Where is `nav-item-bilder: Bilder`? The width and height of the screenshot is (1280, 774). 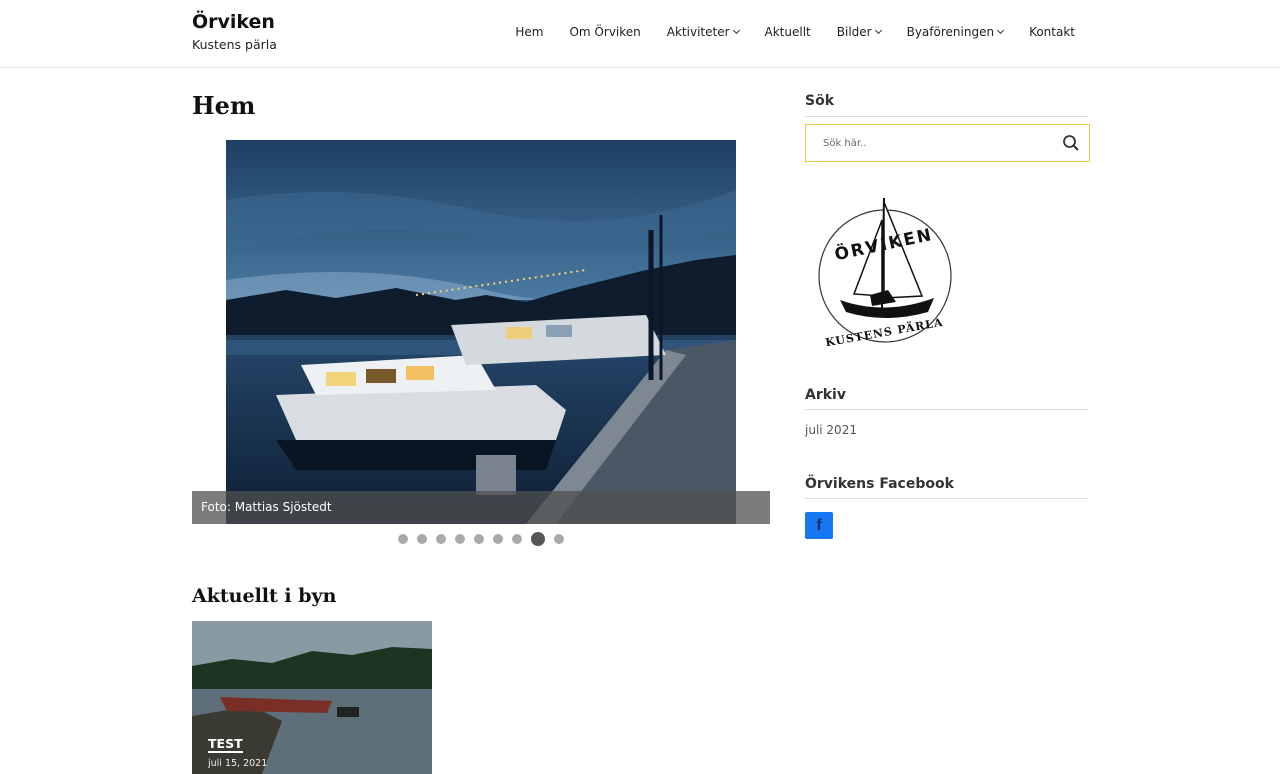 nav-item-bilder: Bilder is located at coordinates (859, 32).